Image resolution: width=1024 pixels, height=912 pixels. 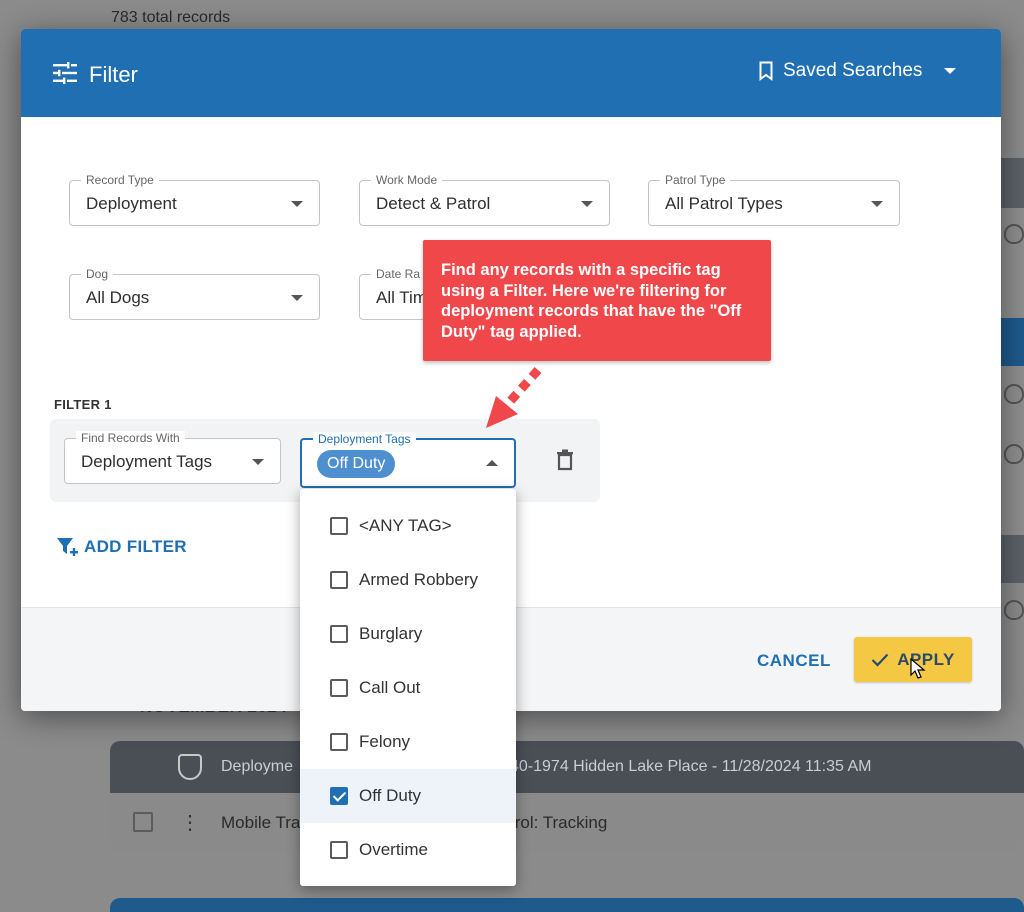 I want to click on trash-icon, so click(x=565, y=460).